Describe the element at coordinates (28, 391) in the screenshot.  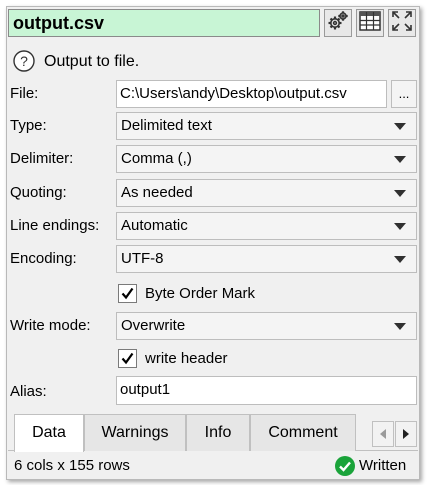
I see `alias-label: Alias:` at that location.